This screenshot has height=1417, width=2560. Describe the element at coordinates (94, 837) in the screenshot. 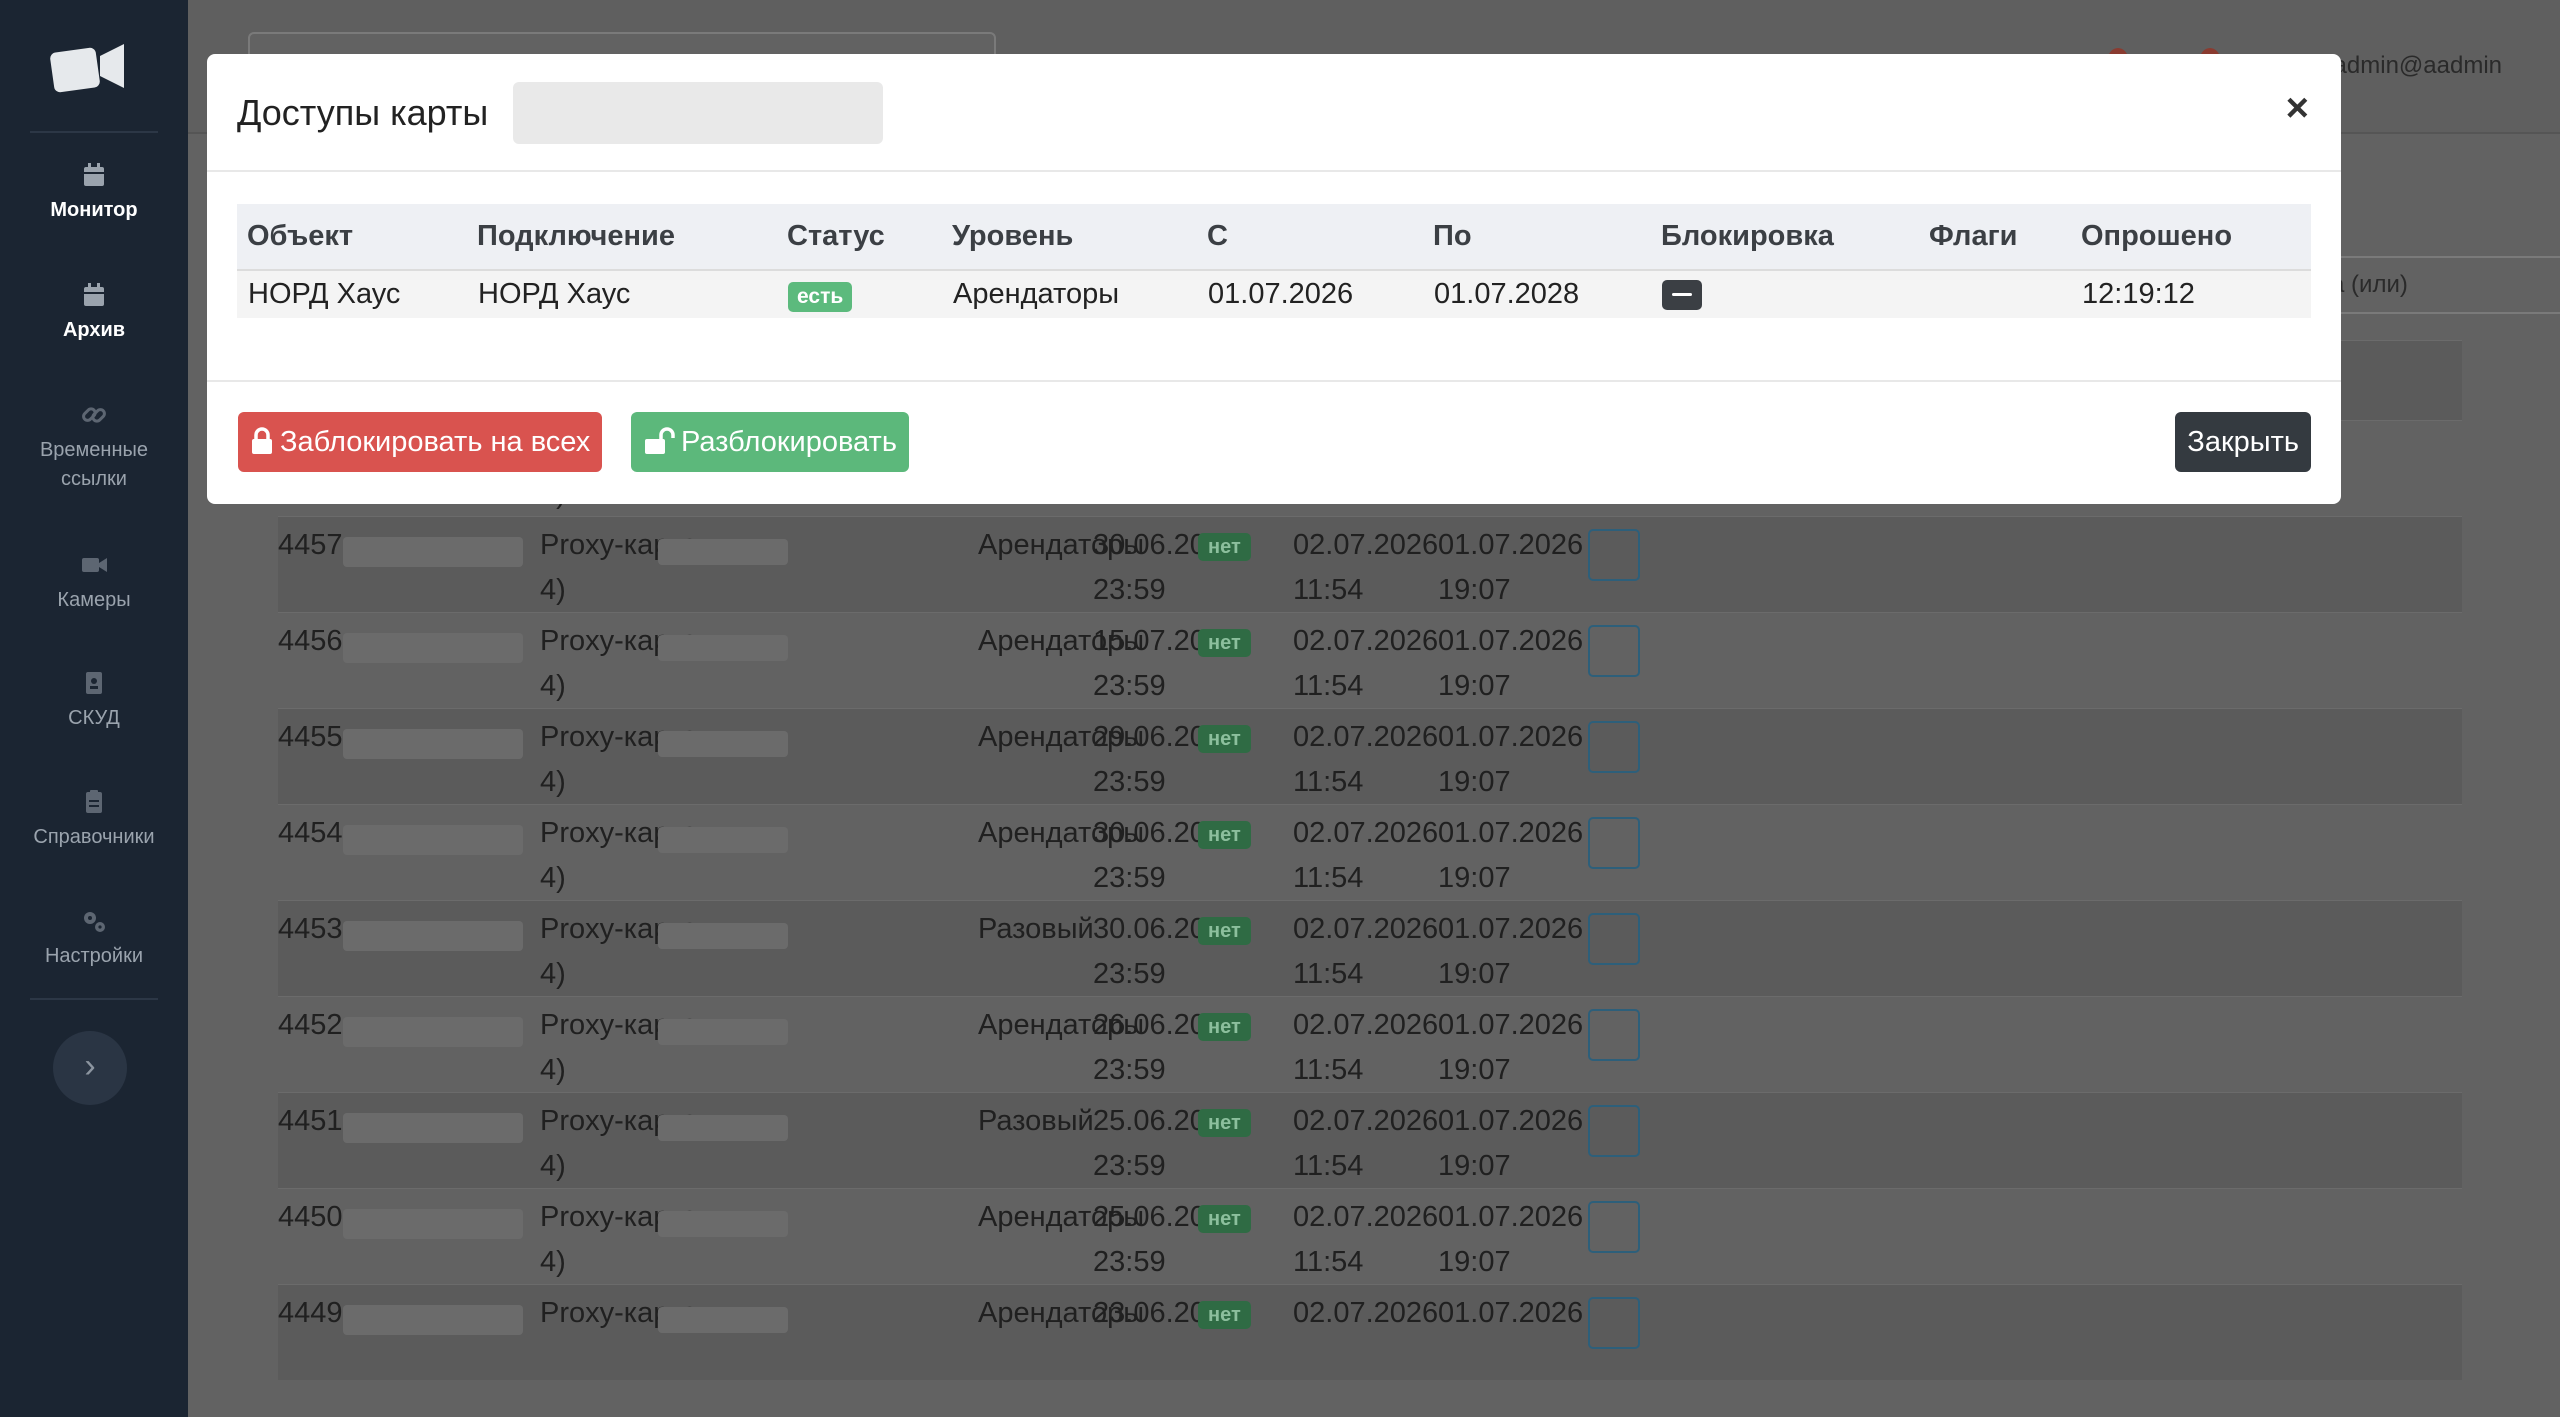

I see `sidebar-item-label: Справочники` at that location.